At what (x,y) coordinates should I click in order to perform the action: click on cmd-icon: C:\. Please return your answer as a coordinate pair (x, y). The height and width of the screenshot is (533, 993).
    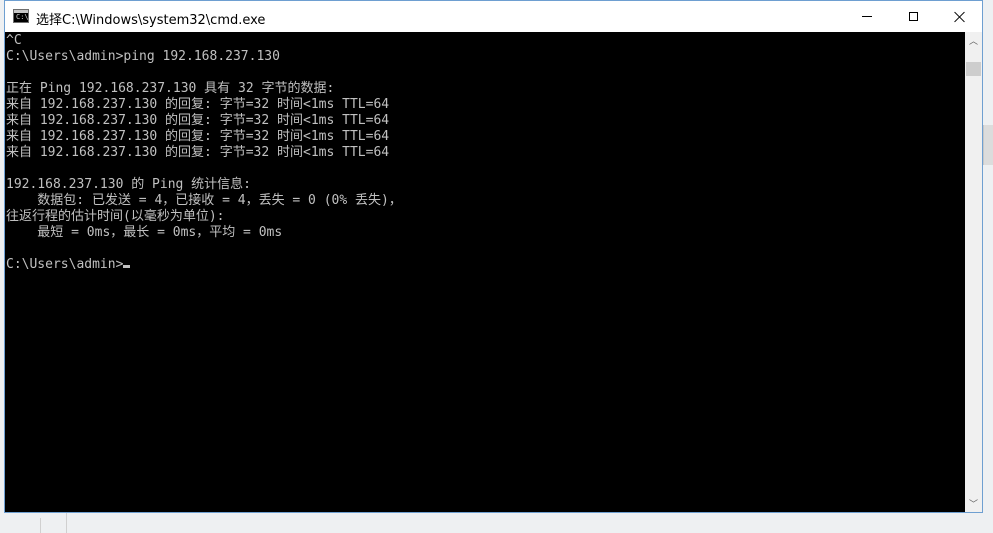
    Looking at the image, I should click on (21, 16).